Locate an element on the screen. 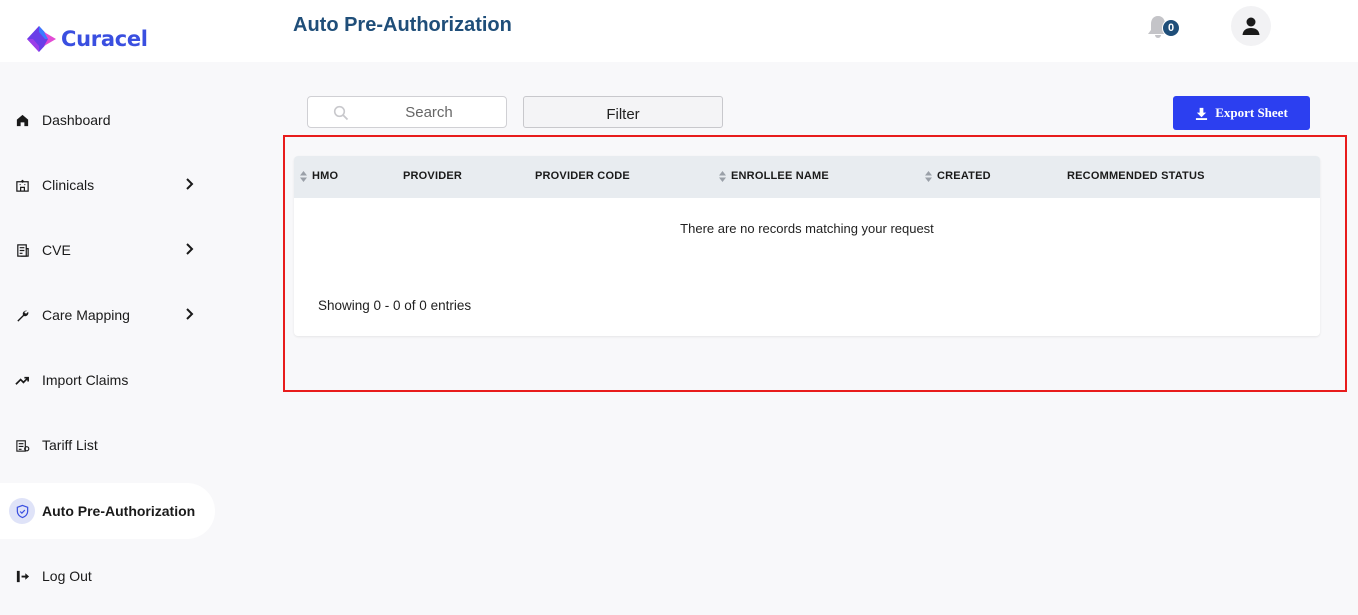  column-header-provider: PROVIDER is located at coordinates (433, 176).